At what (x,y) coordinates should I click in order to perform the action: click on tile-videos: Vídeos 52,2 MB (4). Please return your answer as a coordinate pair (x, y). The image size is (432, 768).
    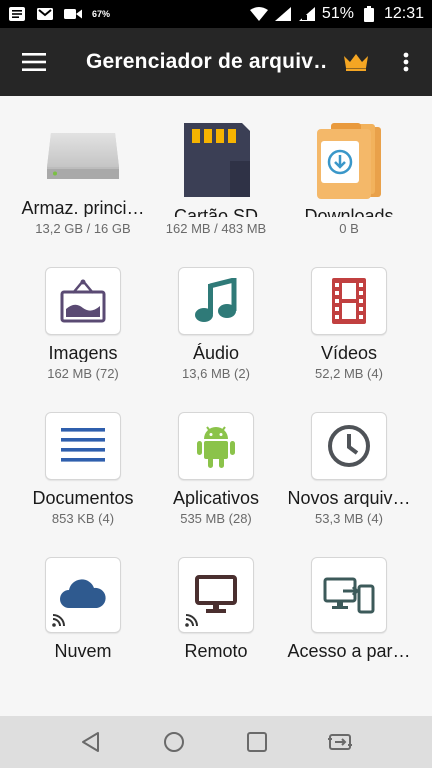
    Looking at the image, I should click on (349, 311).